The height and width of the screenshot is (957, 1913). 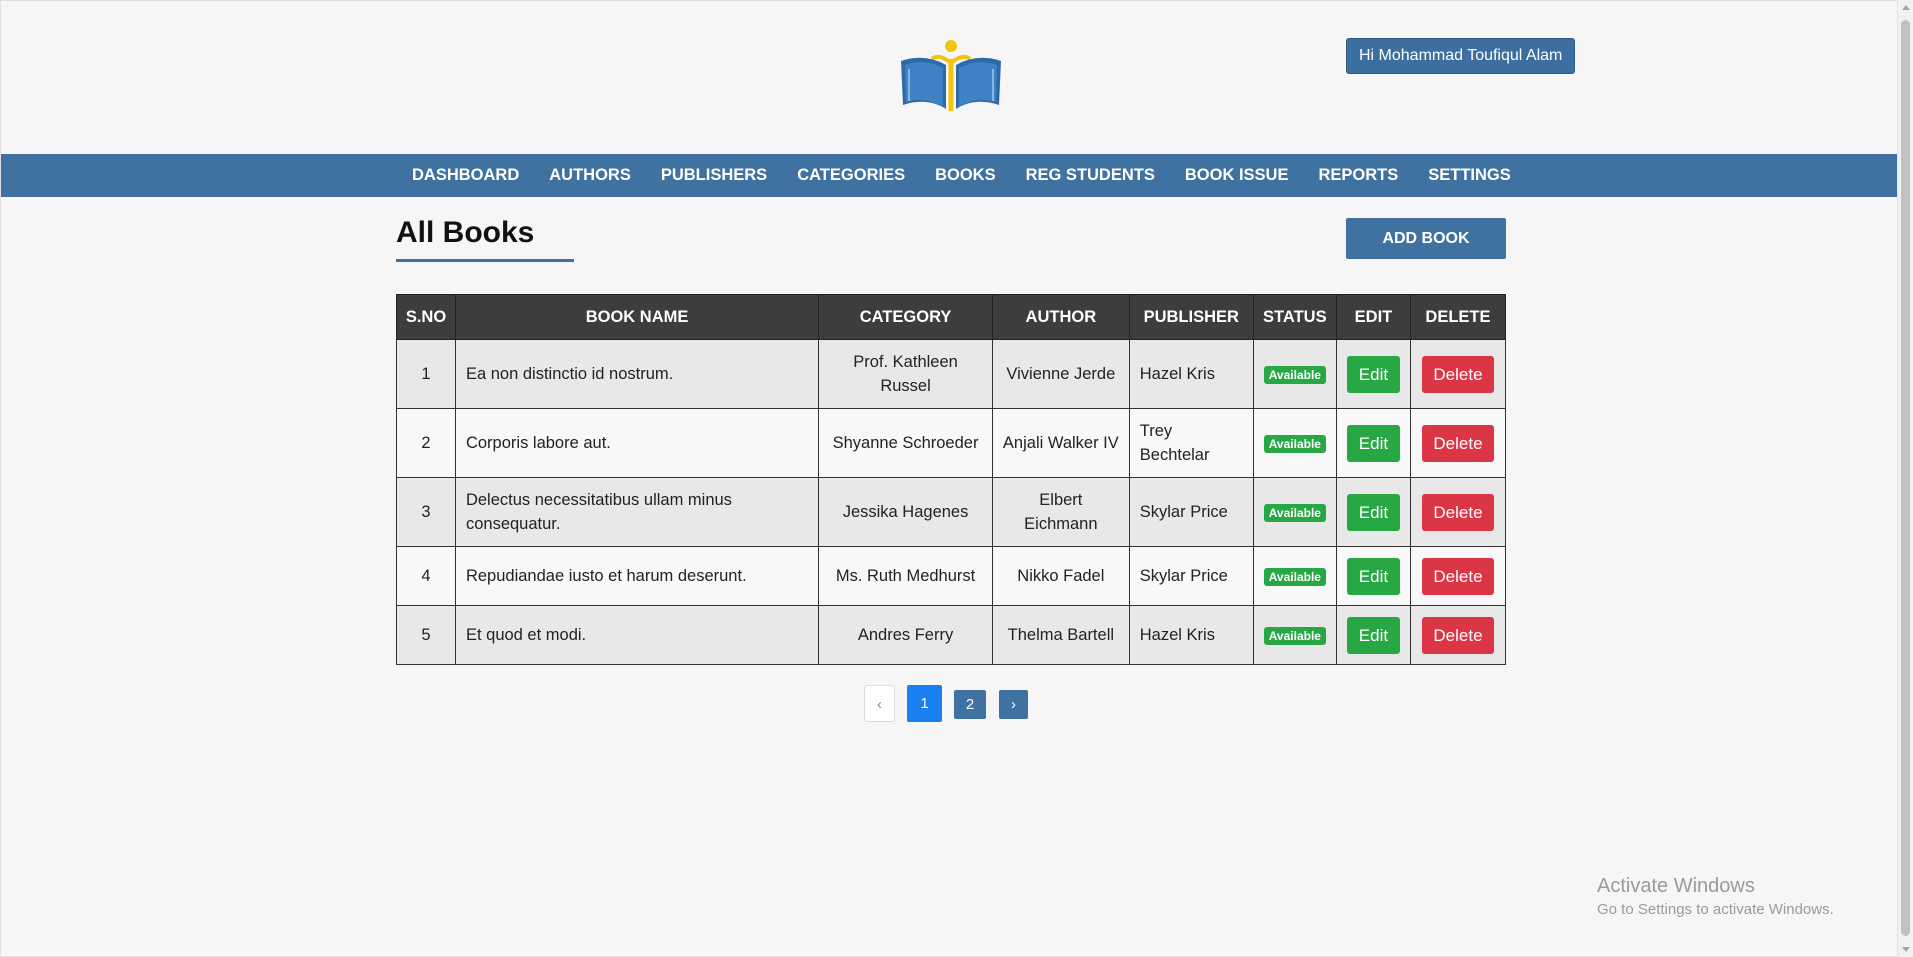 I want to click on page-title: All Books, so click(x=465, y=232).